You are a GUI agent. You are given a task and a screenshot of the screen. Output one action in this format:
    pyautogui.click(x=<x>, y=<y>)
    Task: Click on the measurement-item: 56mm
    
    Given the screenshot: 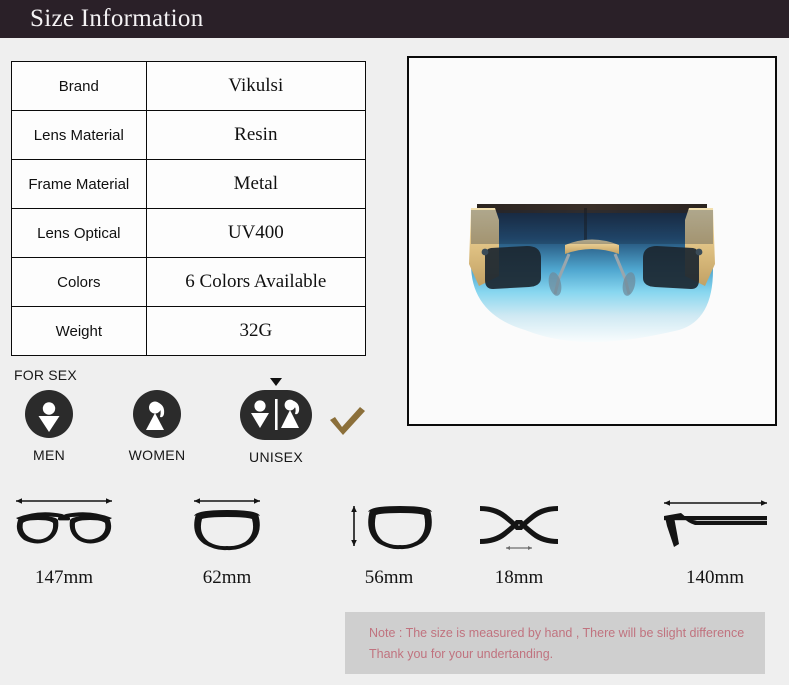 What is the action you would take?
    pyautogui.click(x=389, y=540)
    